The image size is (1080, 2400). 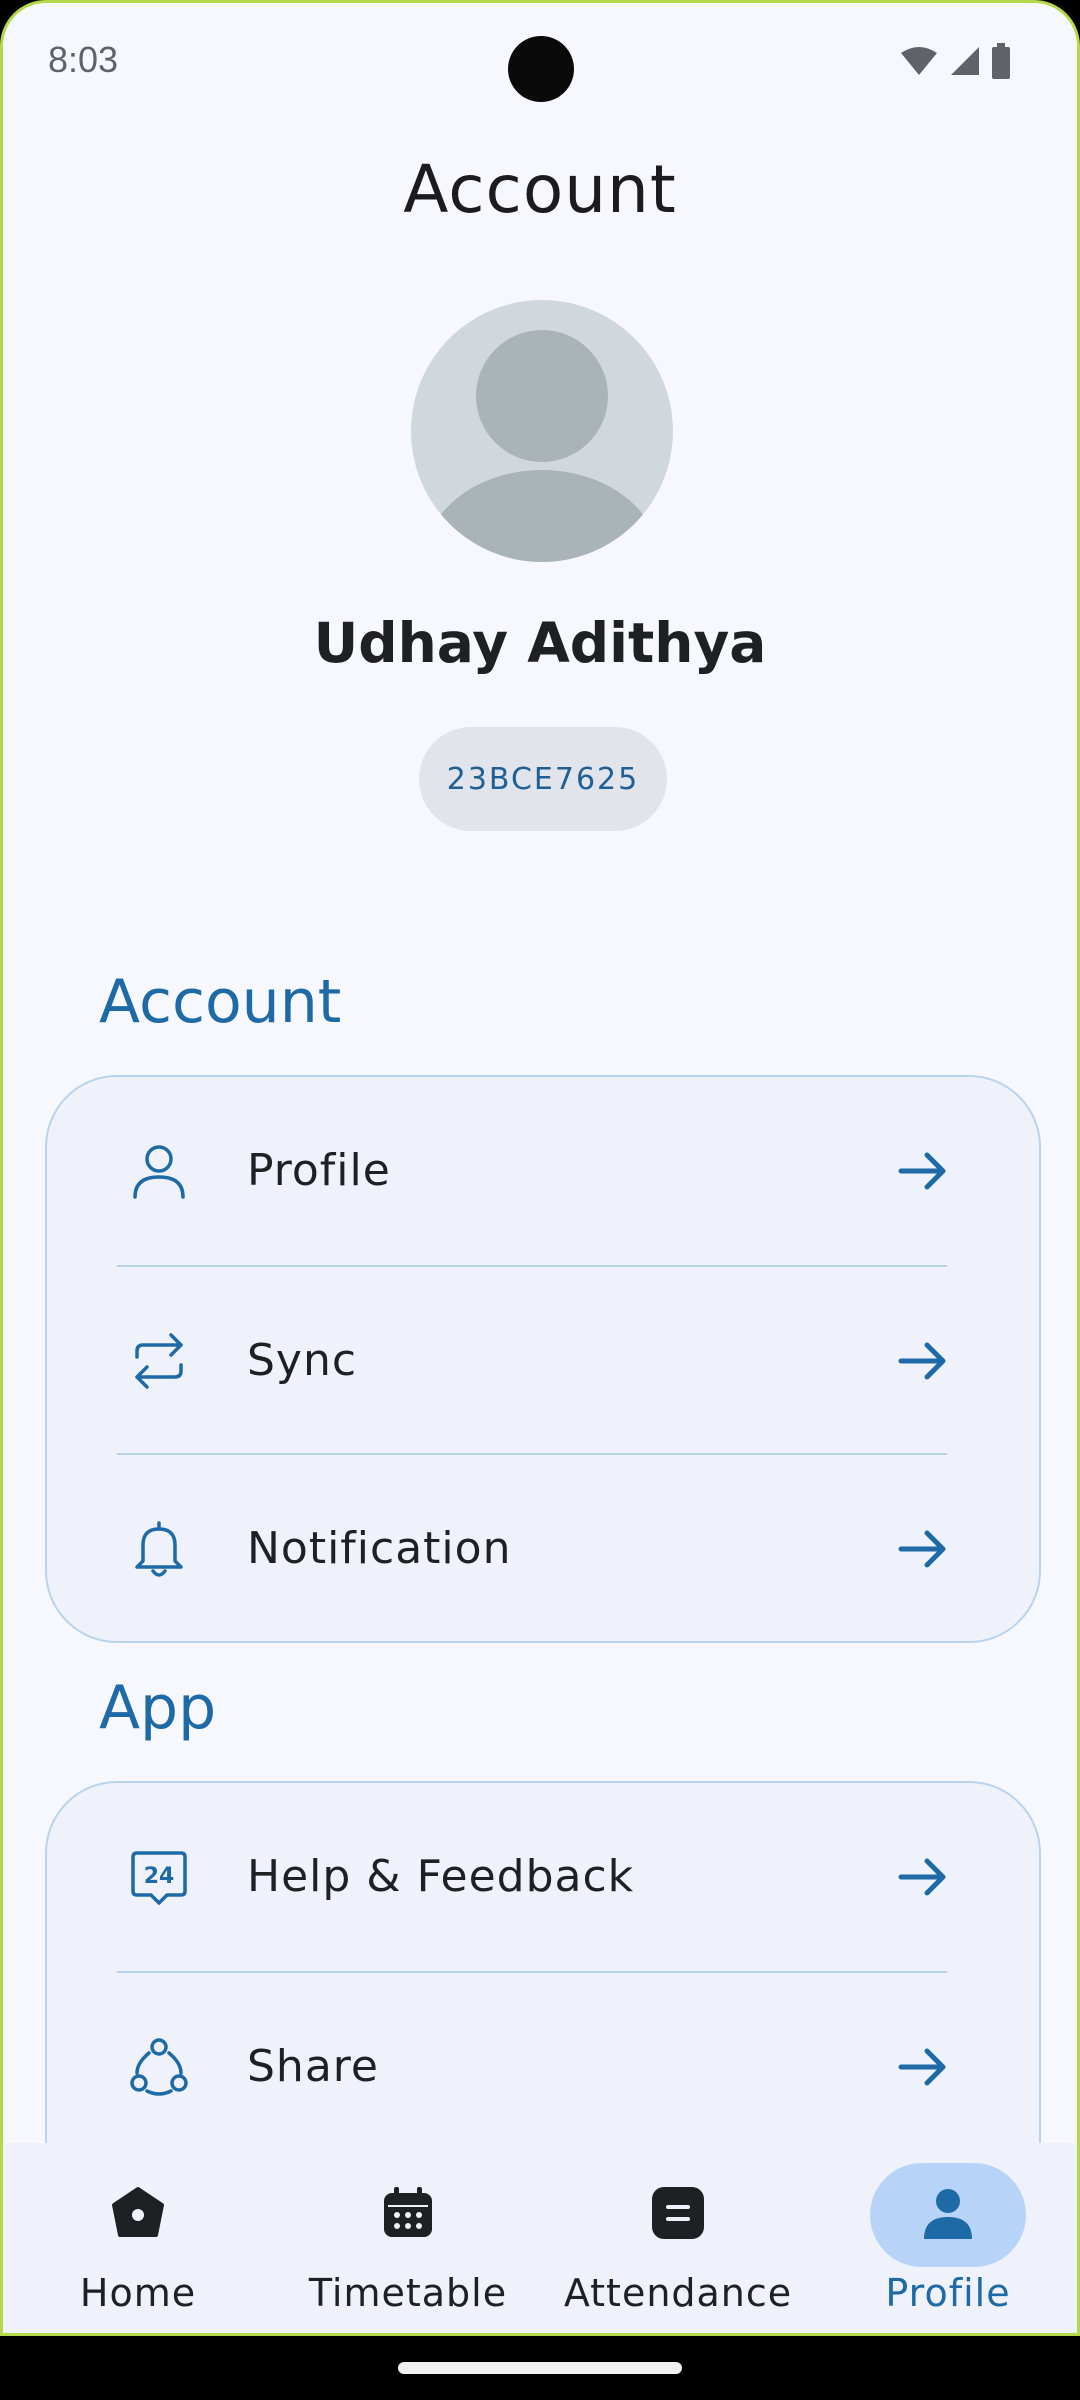 What do you see at coordinates (158, 1708) in the screenshot?
I see `section-title-app: App` at bounding box center [158, 1708].